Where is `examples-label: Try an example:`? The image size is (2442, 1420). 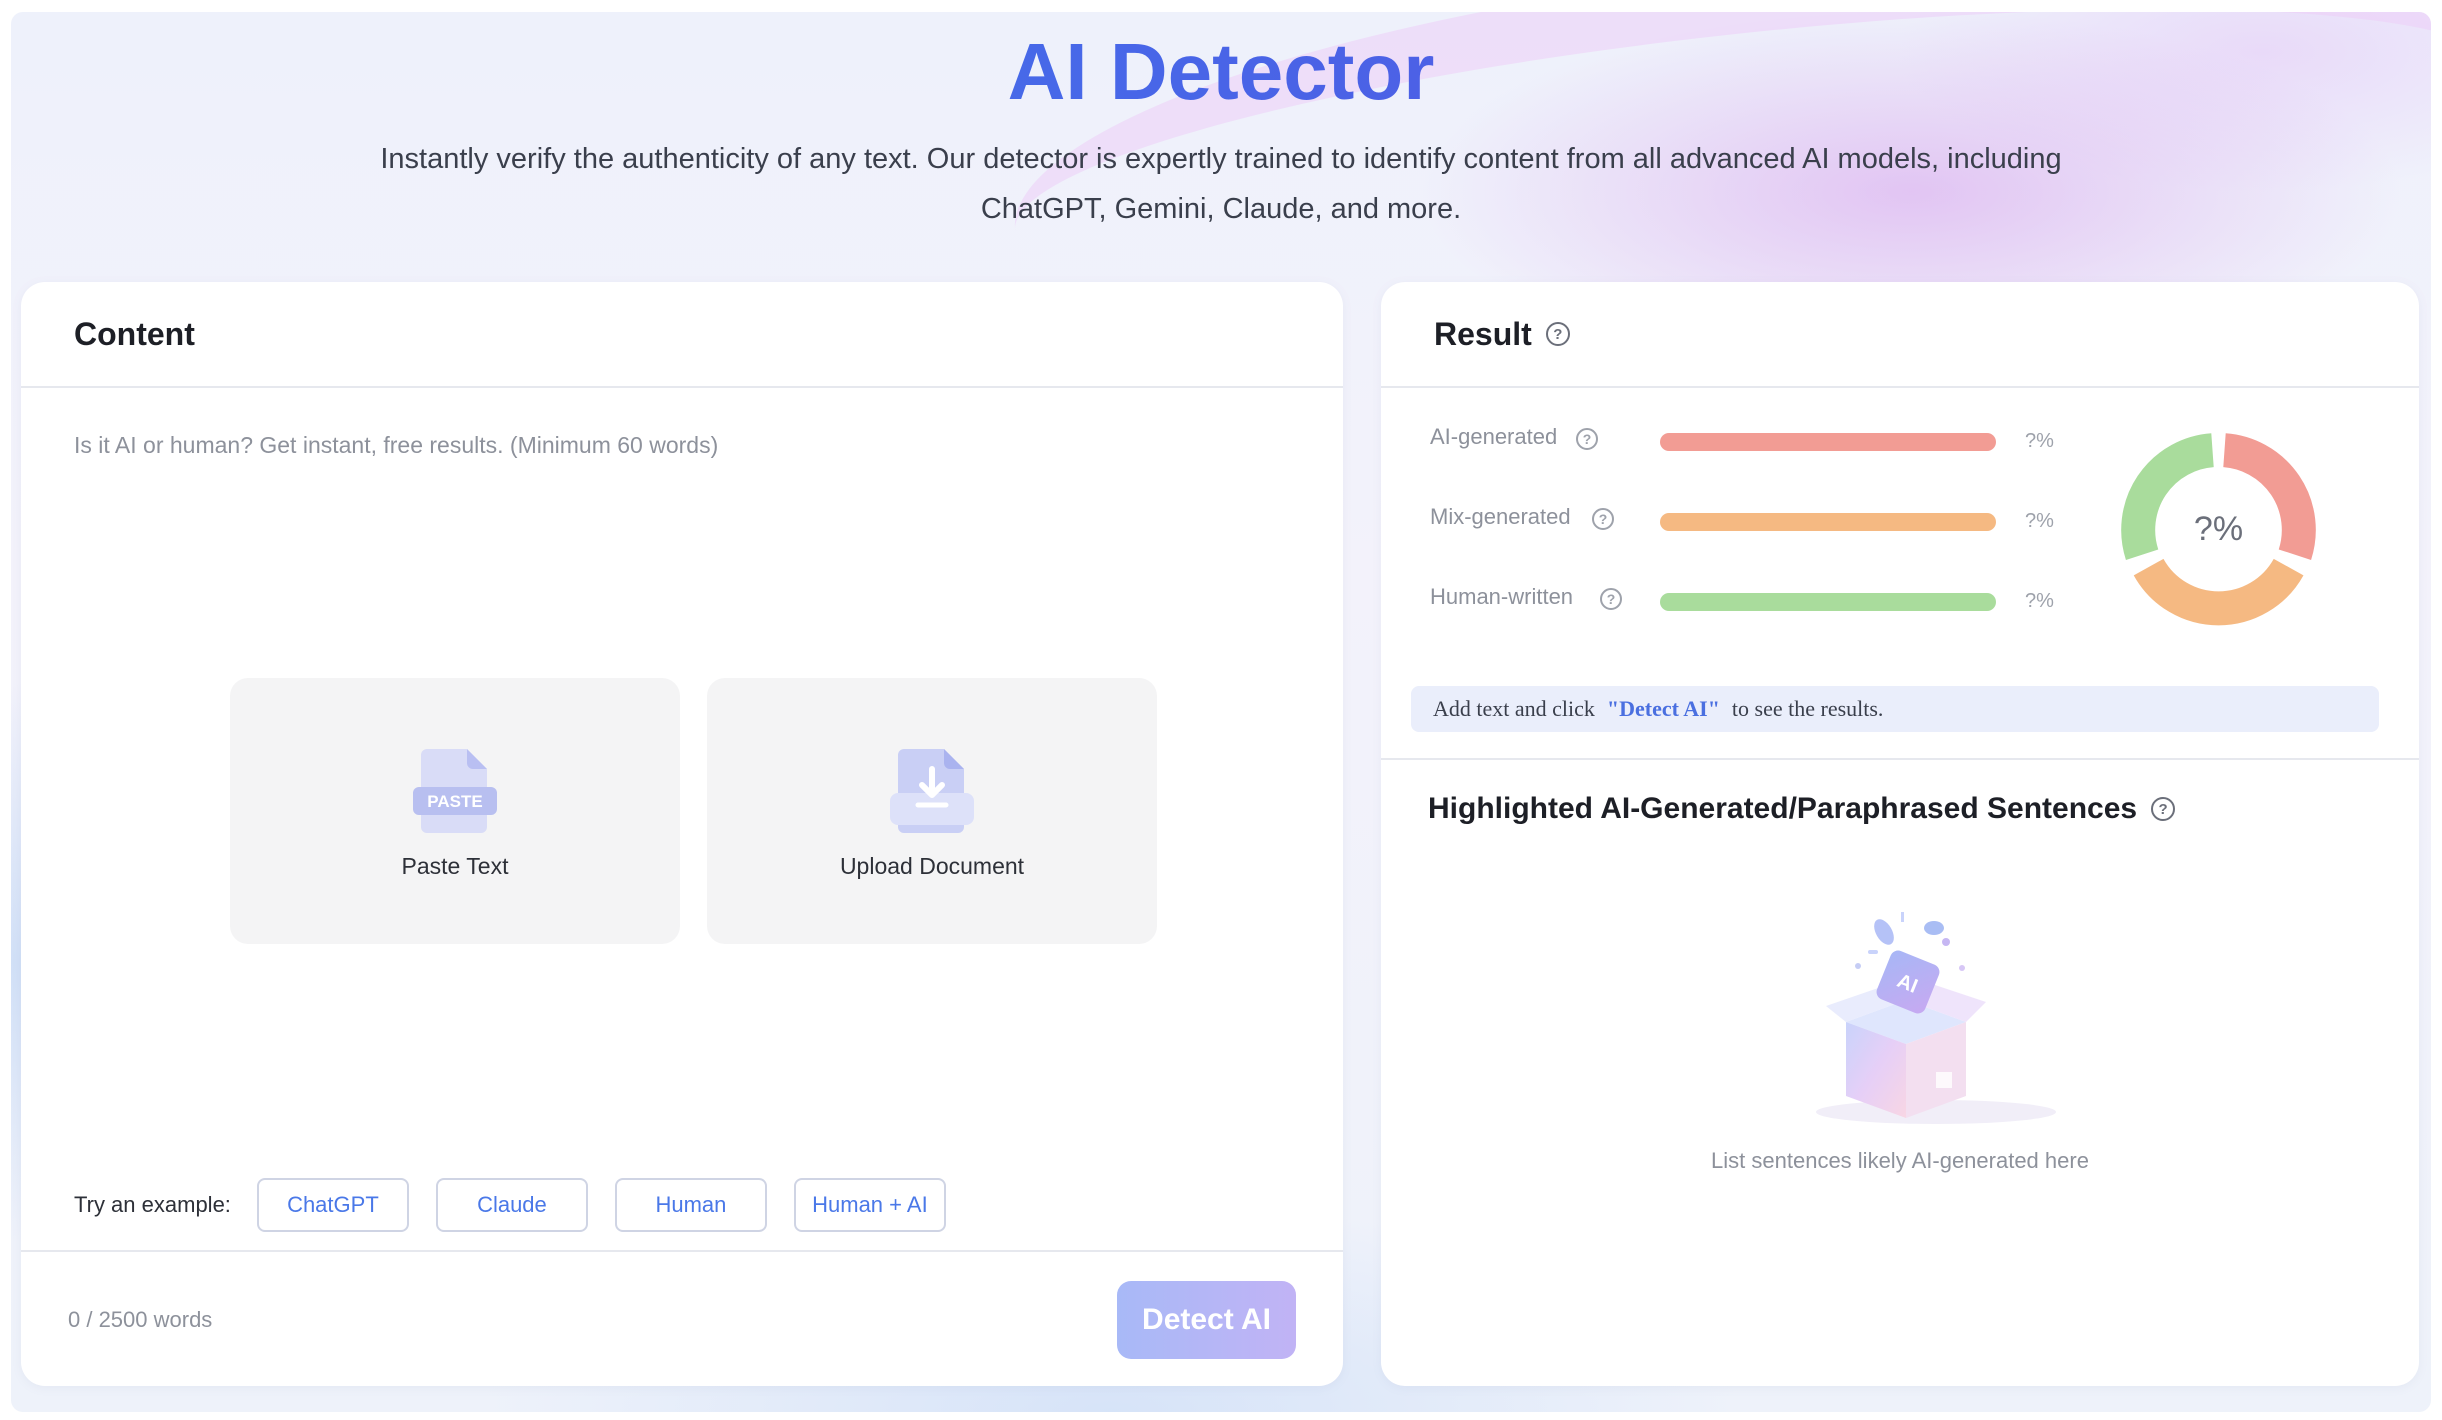
examples-label: Try an example: is located at coordinates (152, 1204).